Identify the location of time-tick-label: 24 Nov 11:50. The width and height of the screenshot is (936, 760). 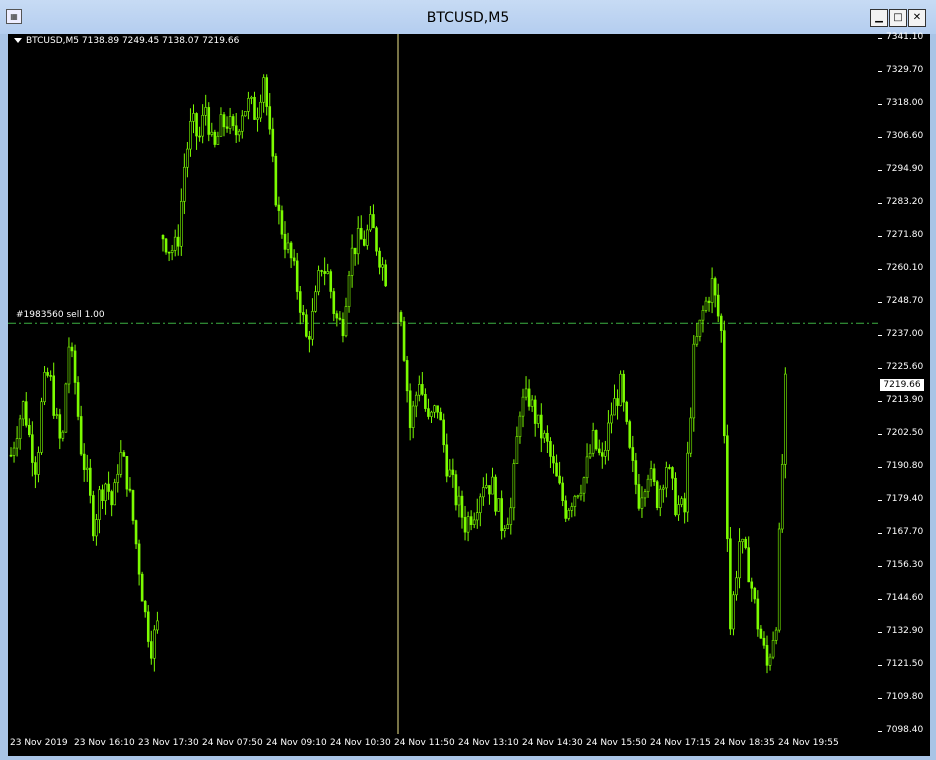
(424, 743).